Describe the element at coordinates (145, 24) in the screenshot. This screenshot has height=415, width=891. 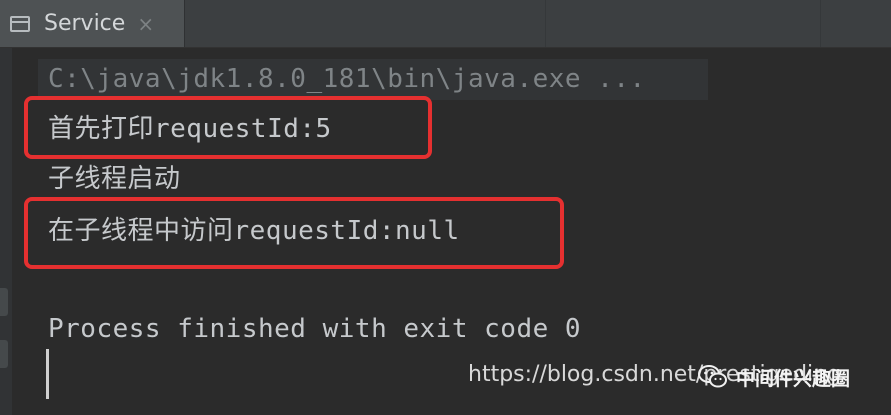
I see `close-icon: ×` at that location.